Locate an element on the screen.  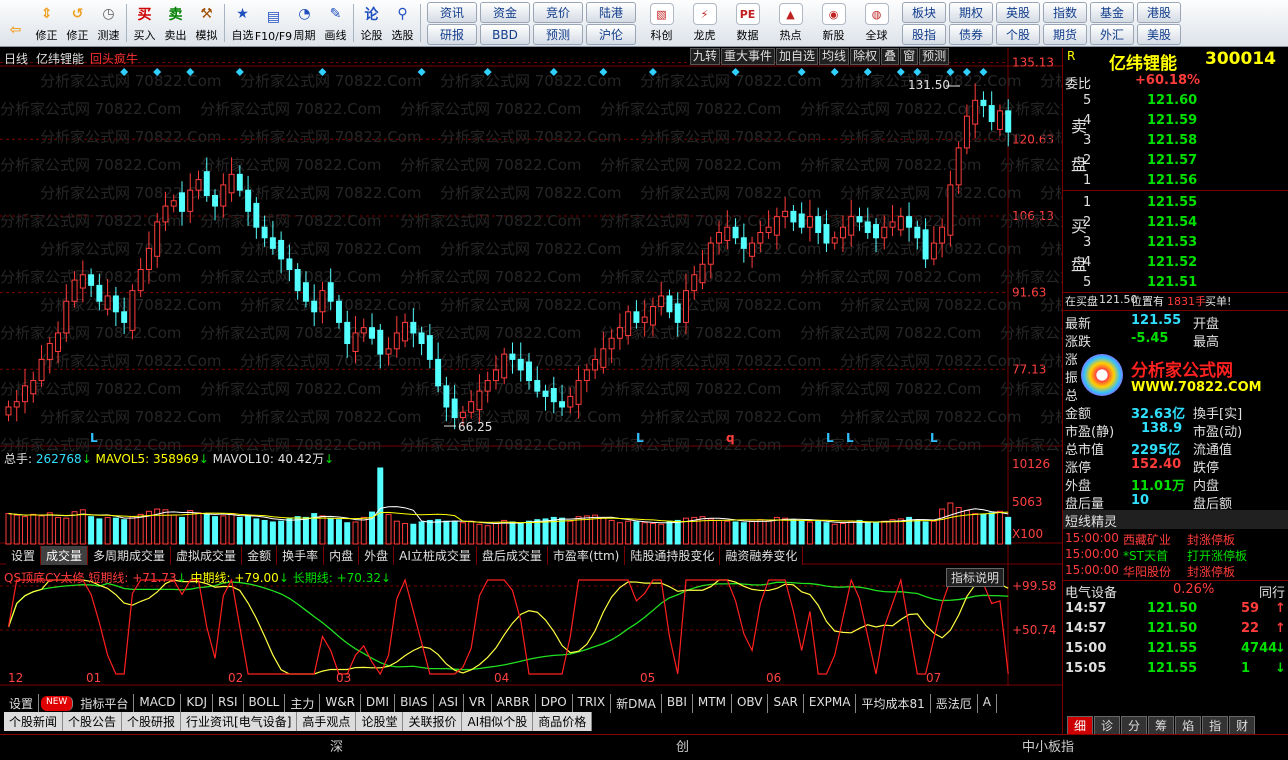
market-button: 英股 is located at coordinates (1018, 12).